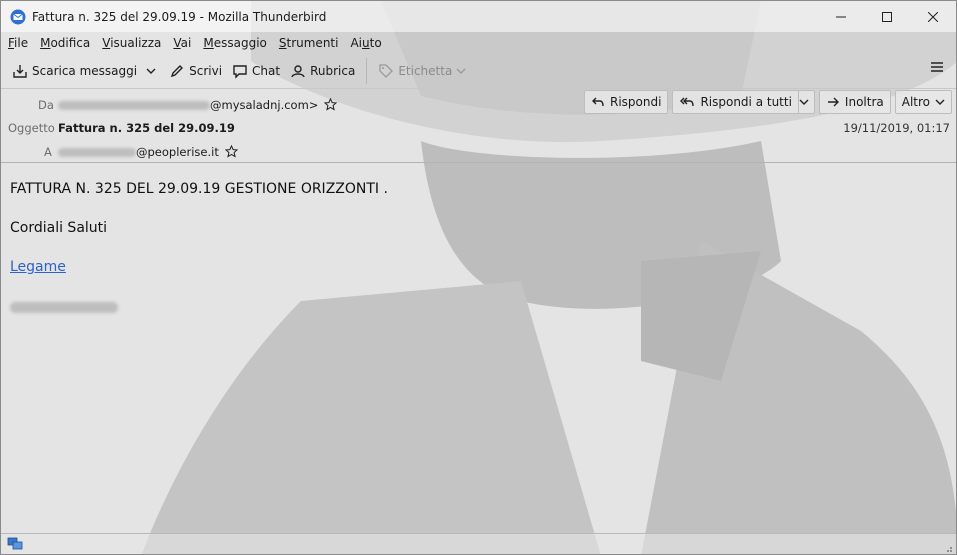 The width and height of the screenshot is (957, 555). Describe the element at coordinates (182, 43) in the screenshot. I see `menu-vai: Vai` at that location.